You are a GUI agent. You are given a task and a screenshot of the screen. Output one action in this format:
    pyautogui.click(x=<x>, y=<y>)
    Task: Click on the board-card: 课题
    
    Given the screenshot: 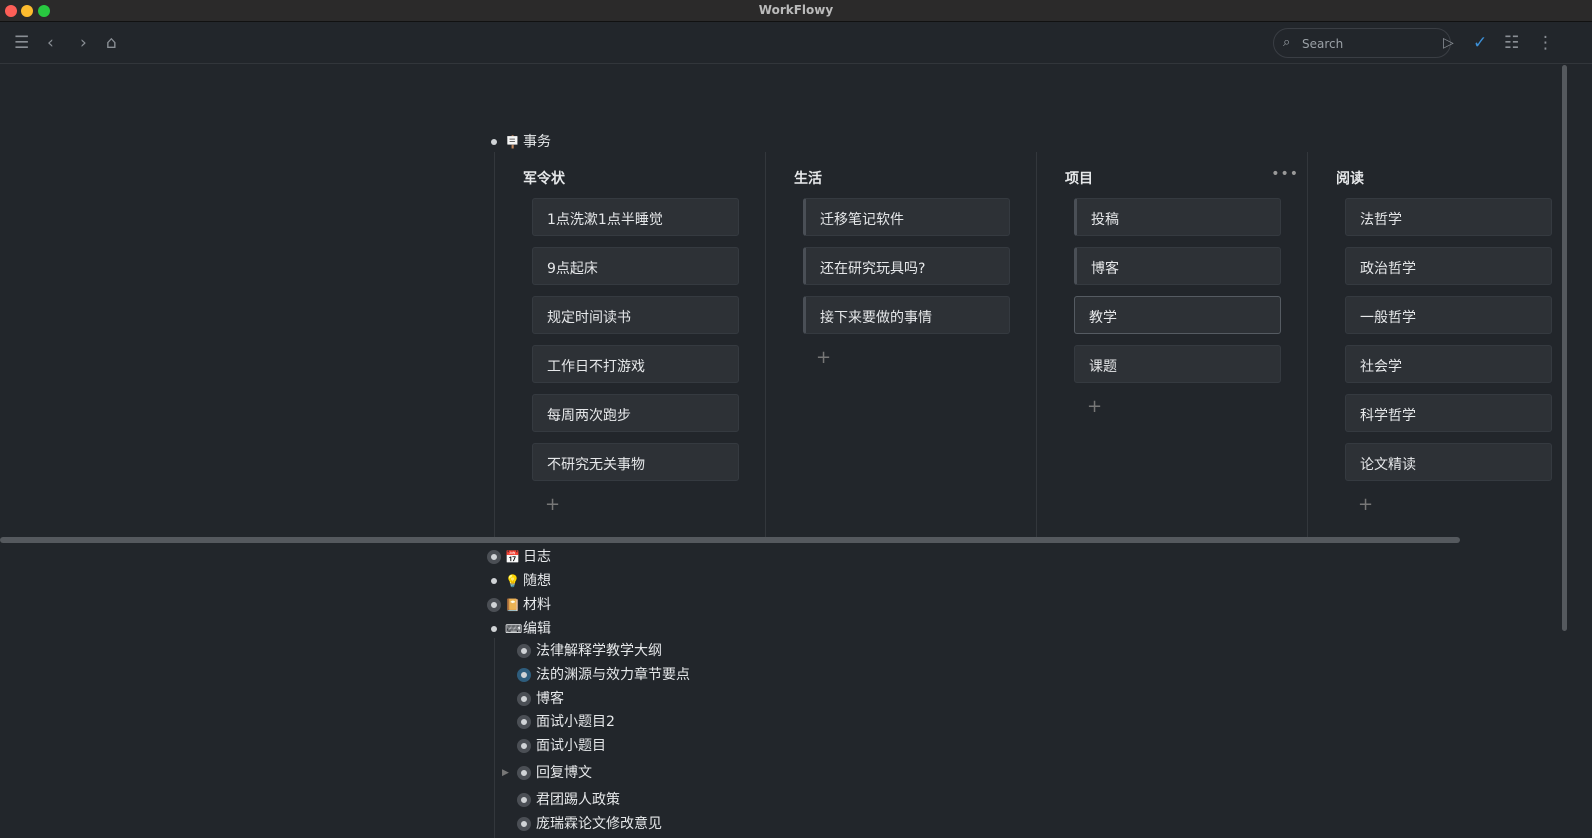 What is the action you would take?
    pyautogui.click(x=1177, y=364)
    